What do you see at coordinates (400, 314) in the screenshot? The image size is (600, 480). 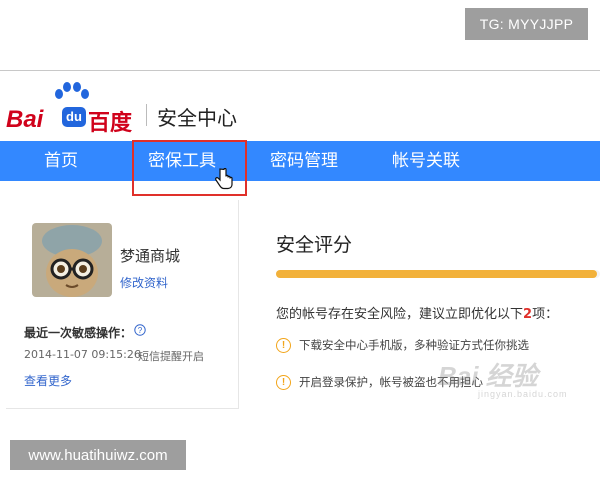 I see `risk-prefix: 您的帐号存在安全风险，建议立即优化以下` at bounding box center [400, 314].